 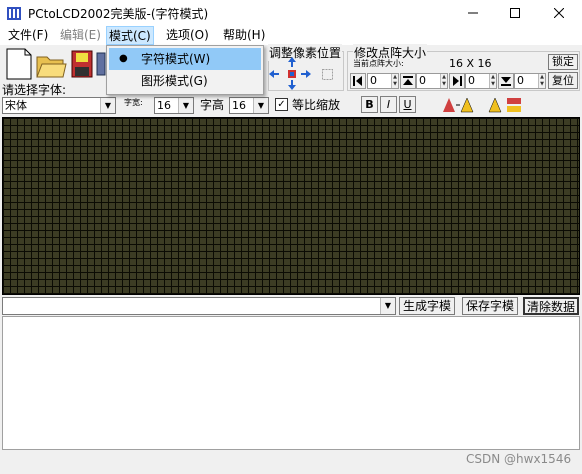 What do you see at coordinates (133, 102) in the screenshot?
I see `char-width-label: 字宽:` at bounding box center [133, 102].